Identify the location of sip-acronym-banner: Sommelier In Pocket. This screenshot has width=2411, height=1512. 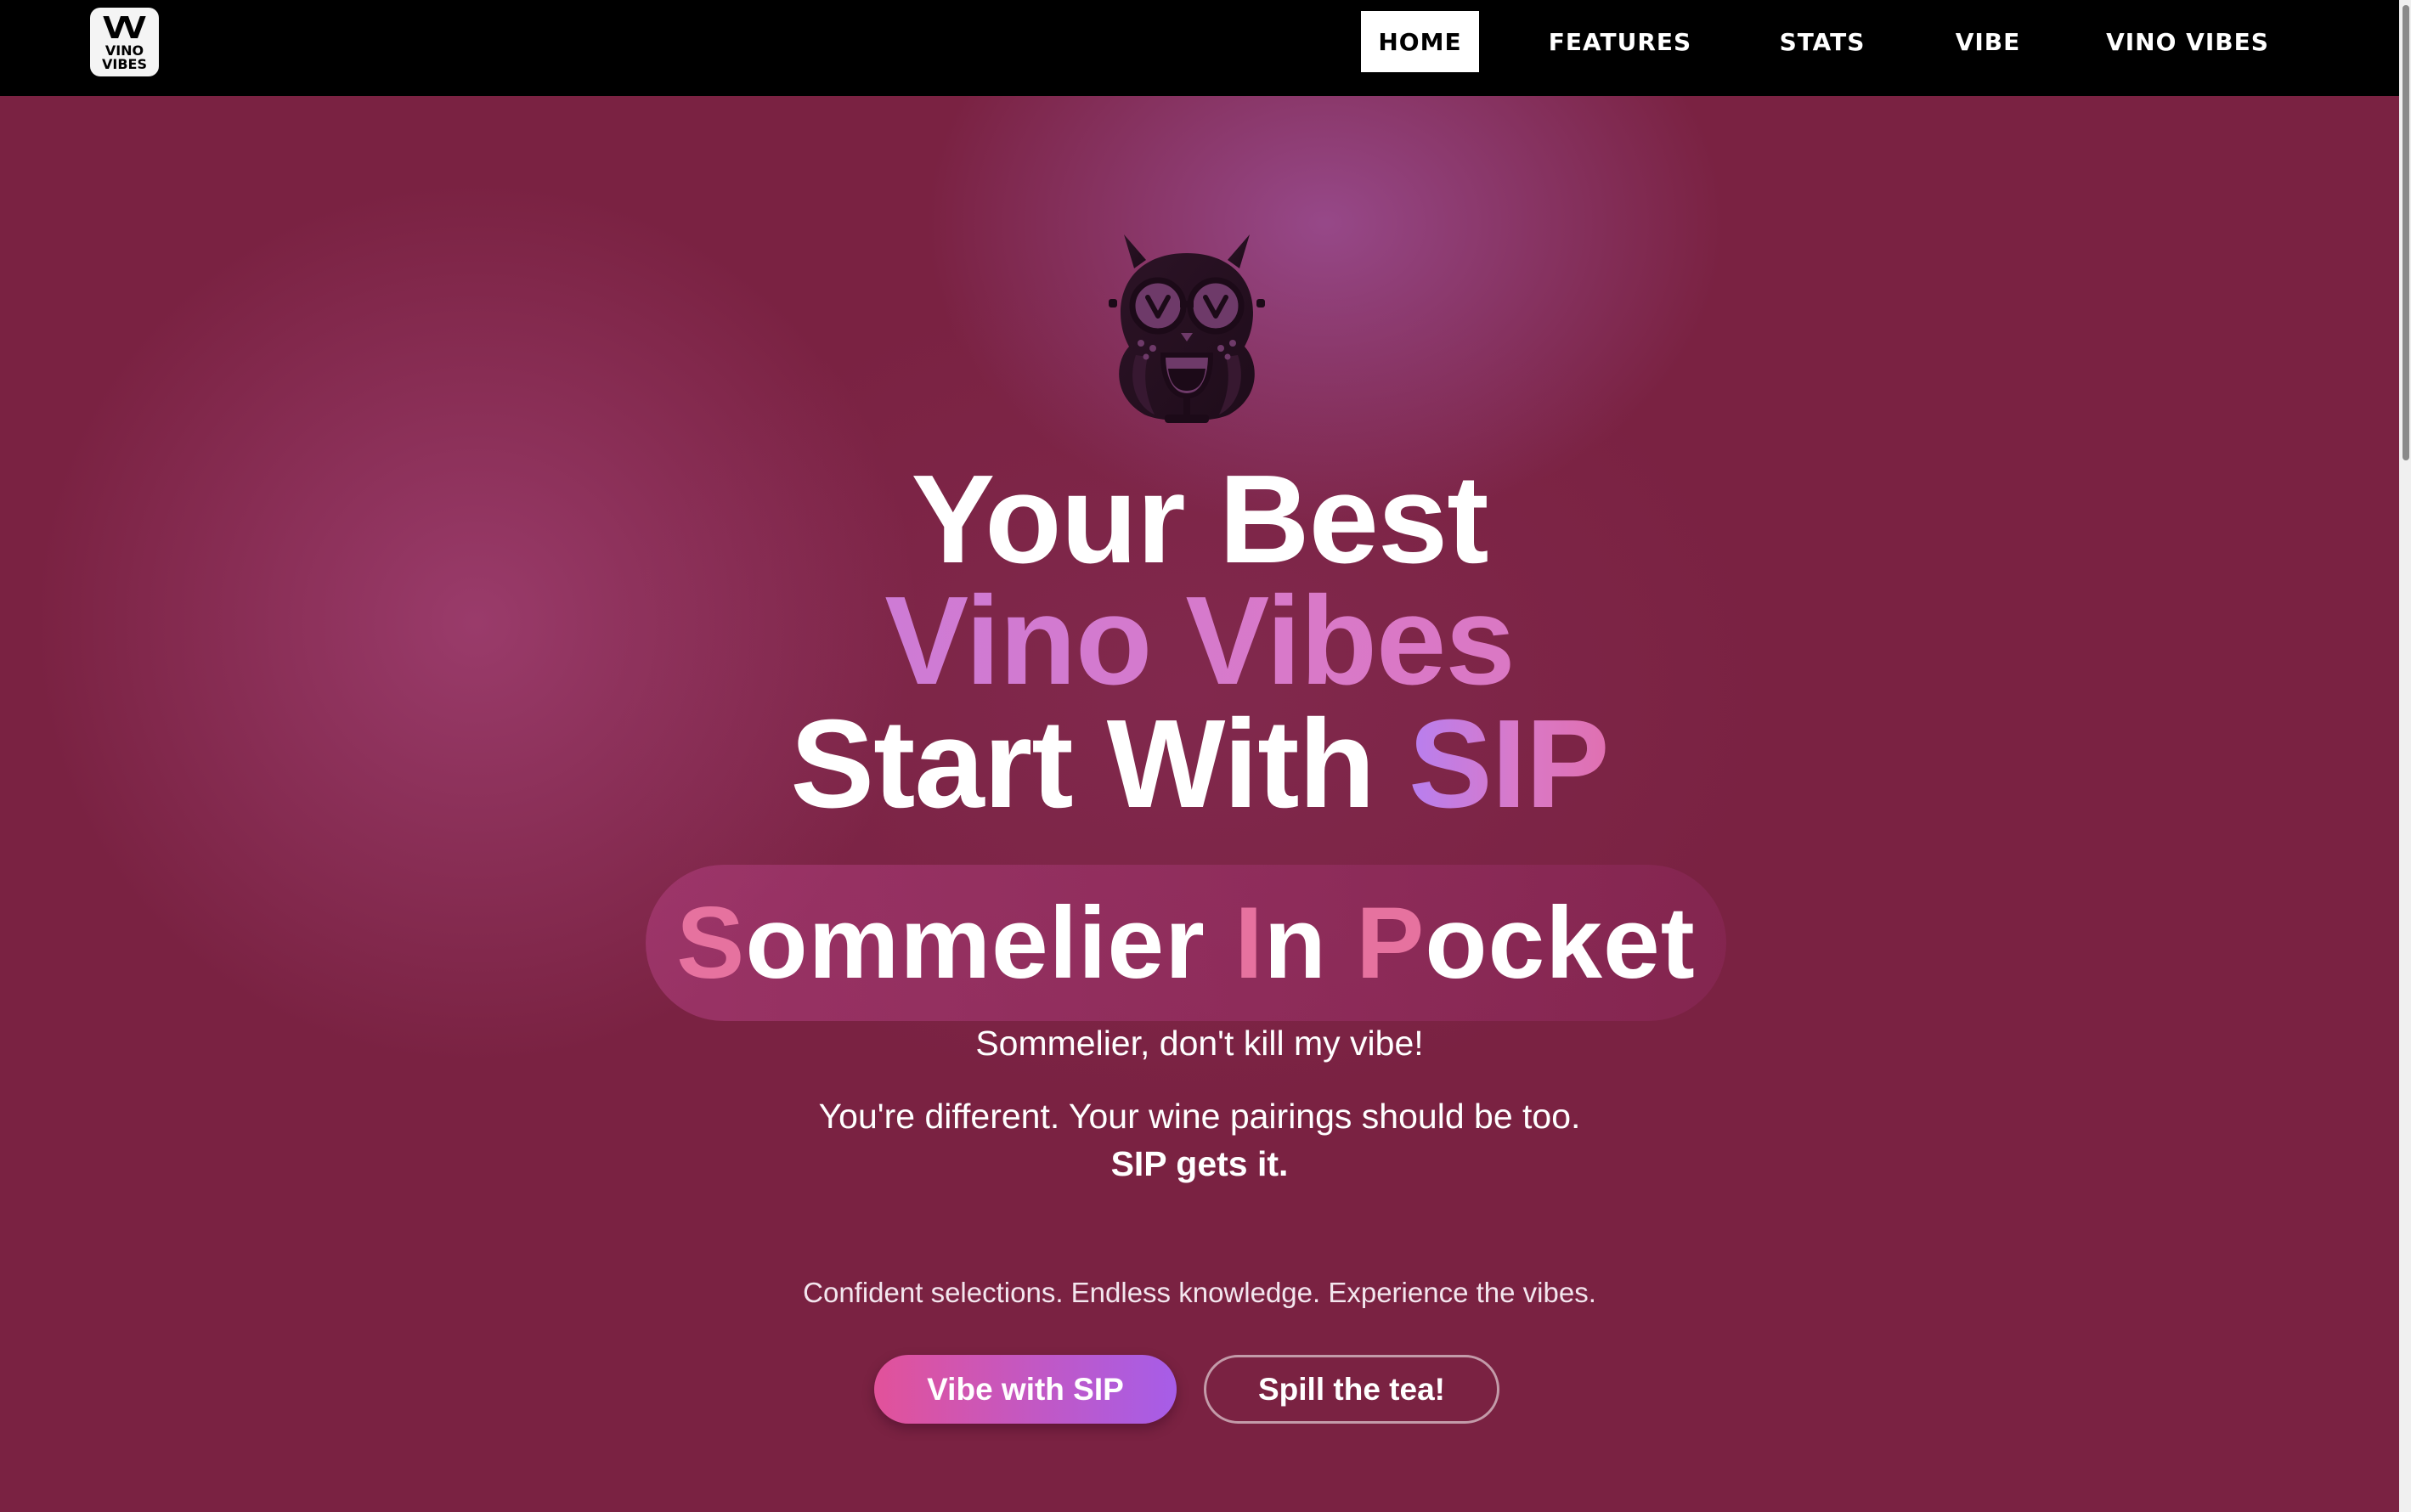
(1186, 943).